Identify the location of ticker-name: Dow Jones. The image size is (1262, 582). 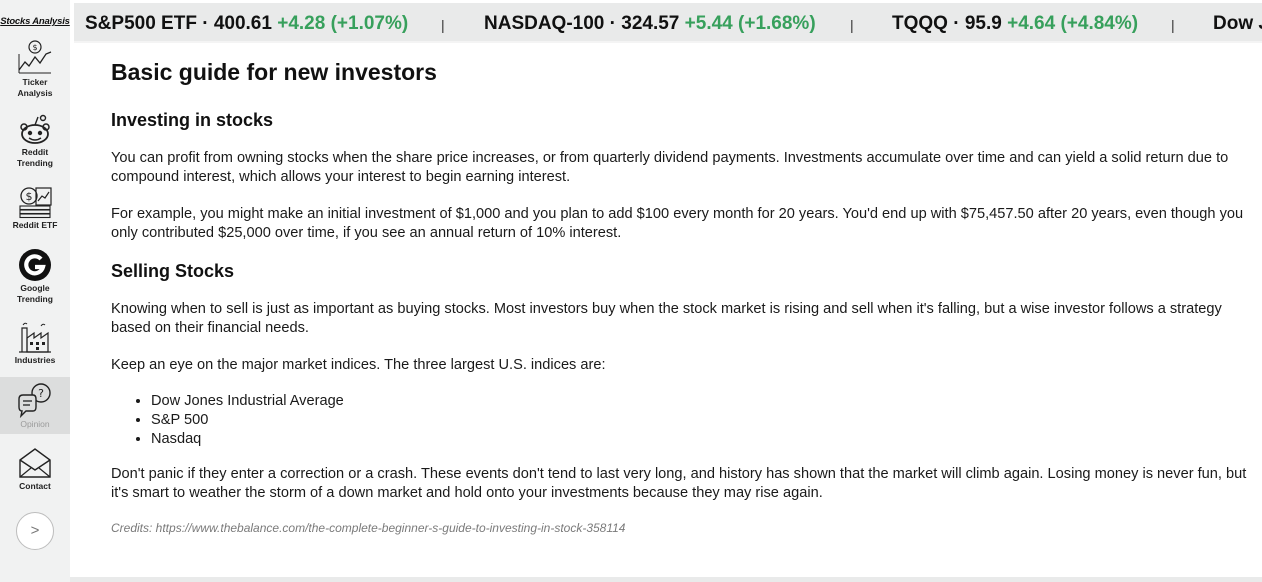
(1237, 23).